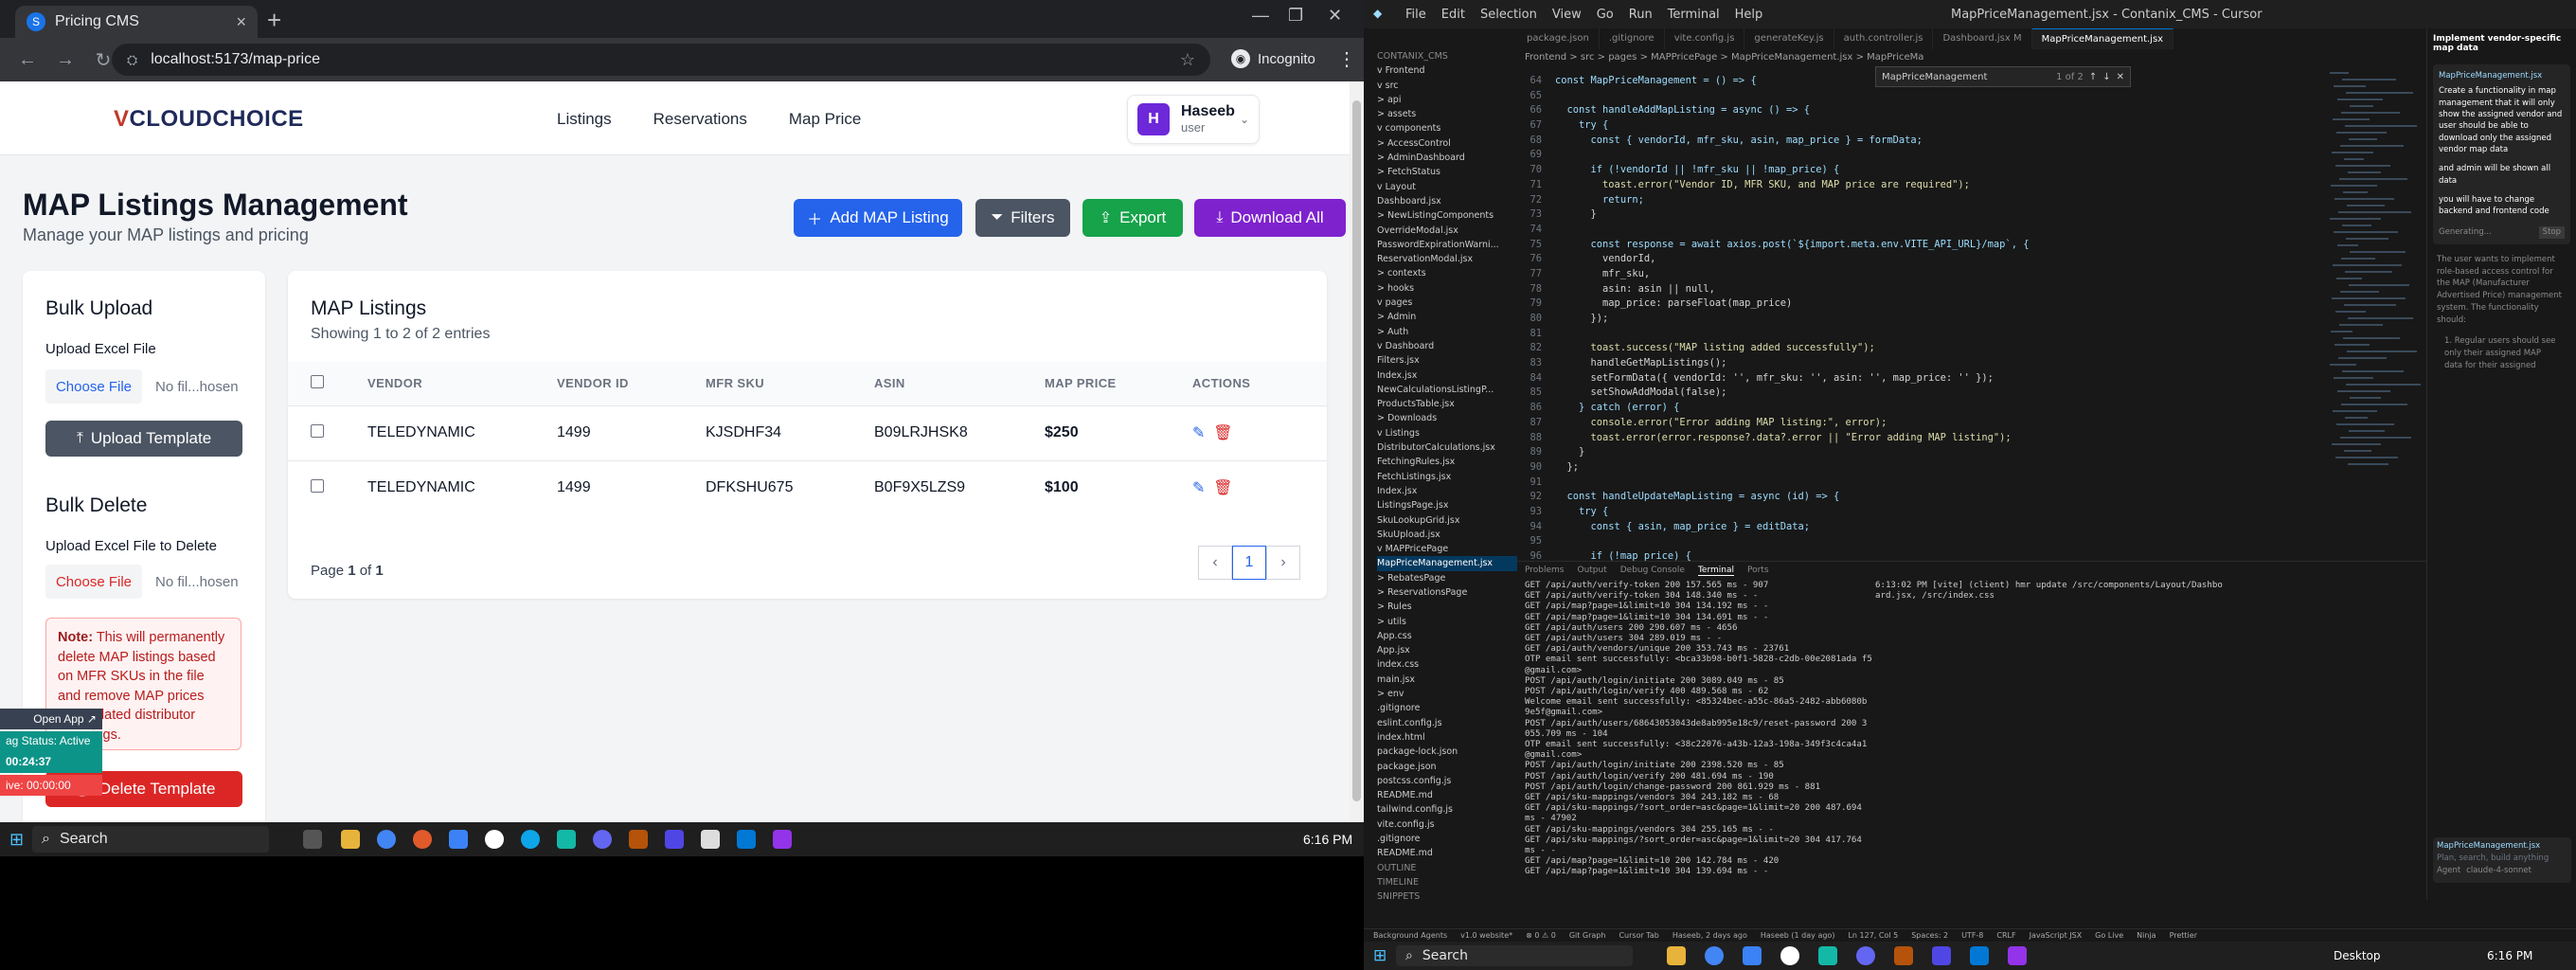  I want to click on file-tree-item: v pages, so click(1447, 303).